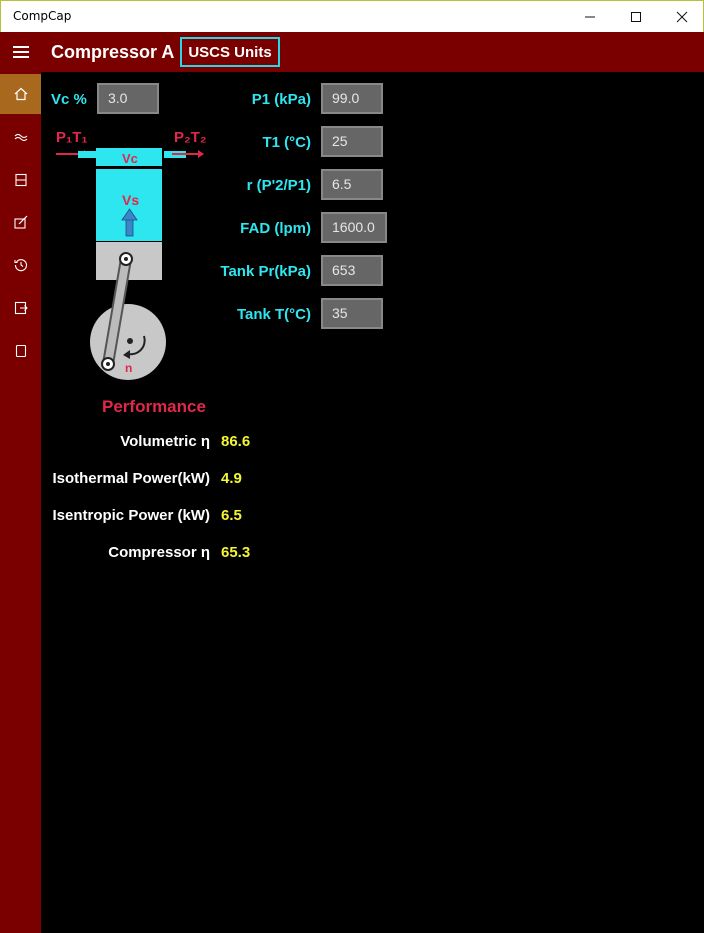 This screenshot has height=933, width=704. I want to click on isothermal-power-label: Isothermal Power(kW), so click(131, 478).